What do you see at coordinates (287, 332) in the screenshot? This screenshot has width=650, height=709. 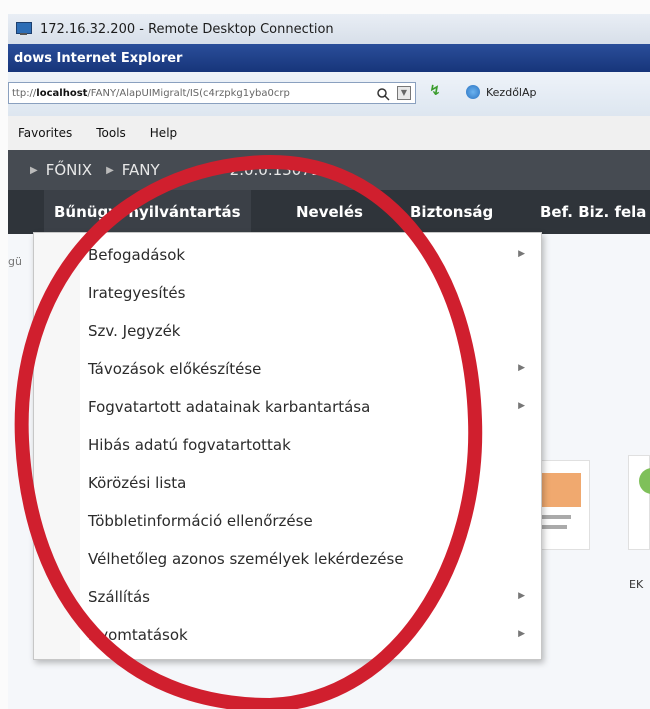 I see `menu-item-szv-jegyzek: Szv. Jegyzék` at bounding box center [287, 332].